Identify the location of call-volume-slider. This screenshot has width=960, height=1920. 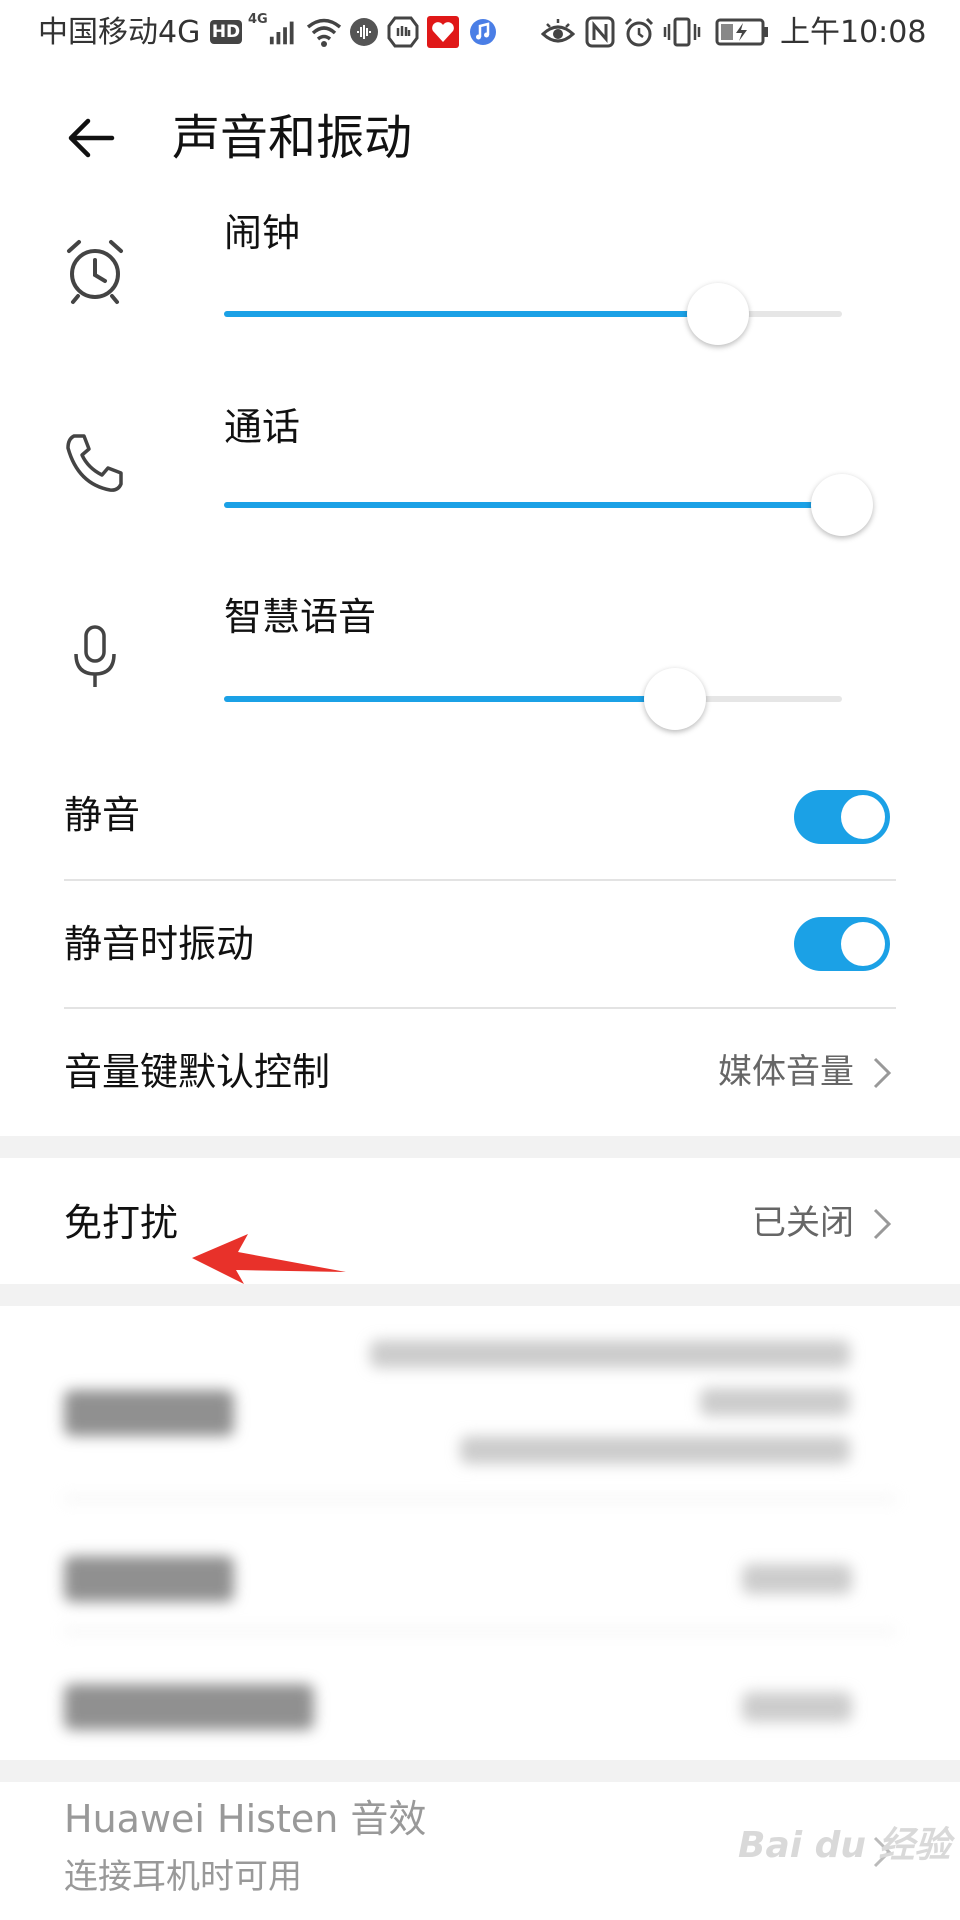
(548, 505).